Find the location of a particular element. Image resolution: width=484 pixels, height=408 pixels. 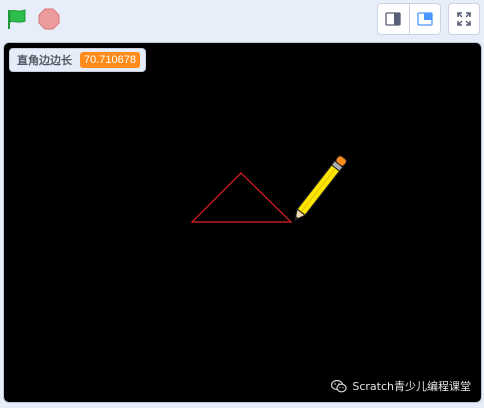

pencil-icon is located at coordinates (320, 188).